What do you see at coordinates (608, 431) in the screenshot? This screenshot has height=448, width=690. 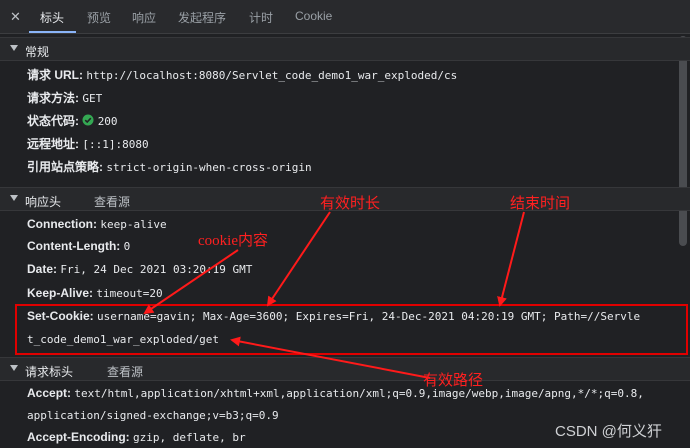 I see `watermark: CSDN @何义犴` at bounding box center [608, 431].